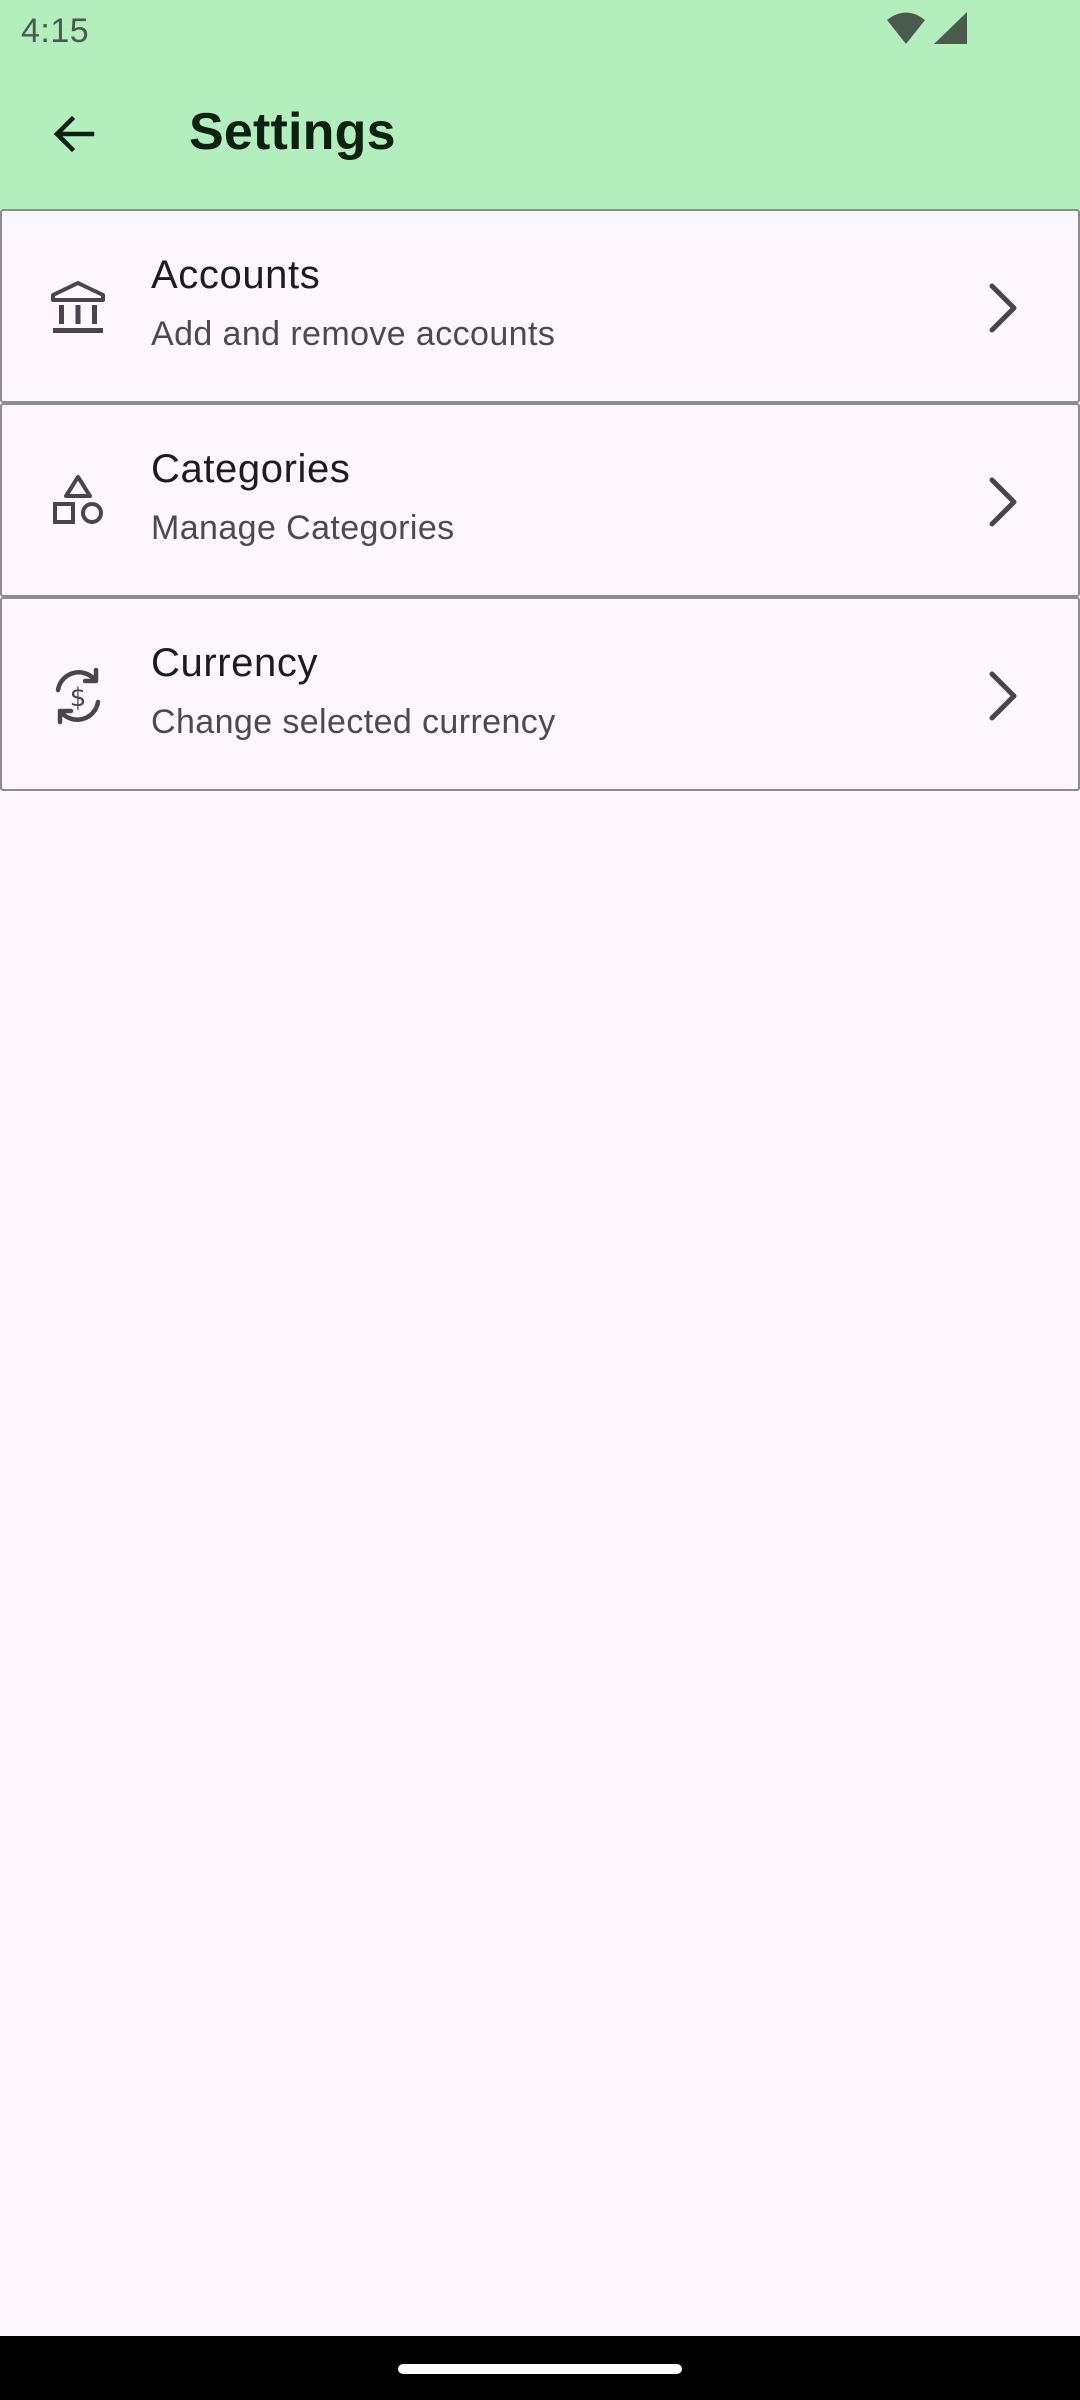 This screenshot has height=2400, width=1080. I want to click on status-icons, so click(927, 30).